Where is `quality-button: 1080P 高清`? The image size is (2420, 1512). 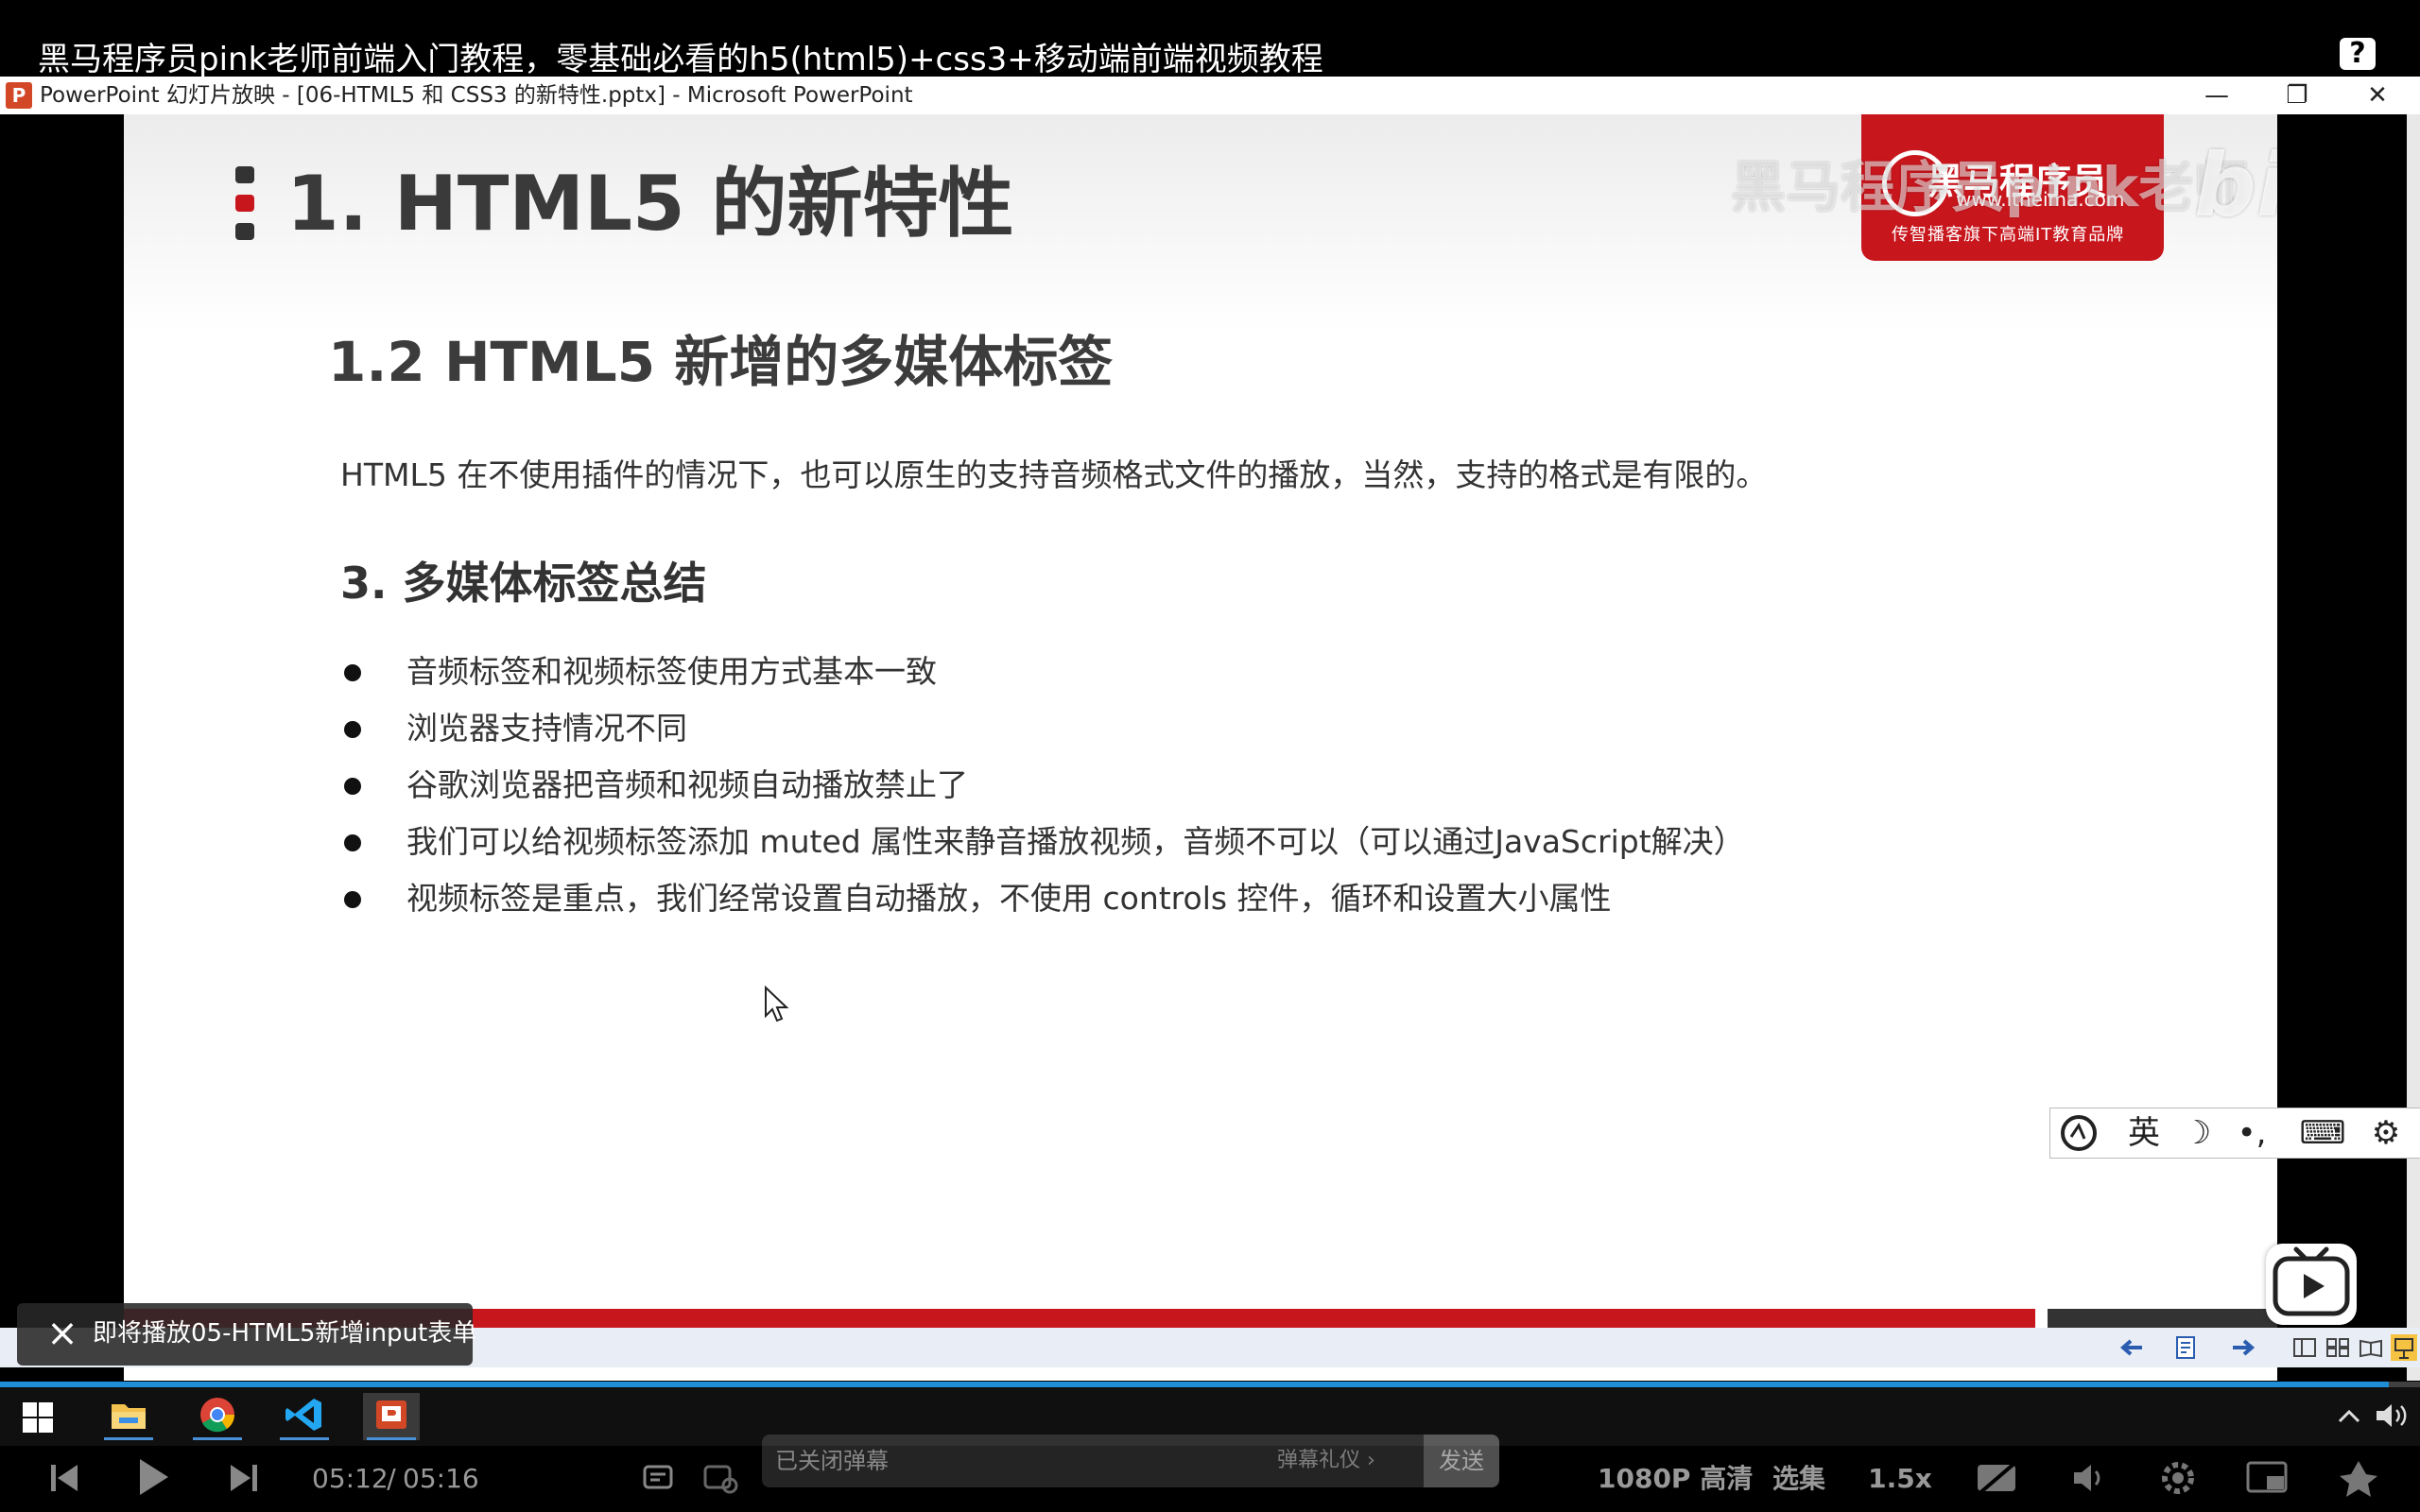 quality-button: 1080P 高清 is located at coordinates (1675, 1478).